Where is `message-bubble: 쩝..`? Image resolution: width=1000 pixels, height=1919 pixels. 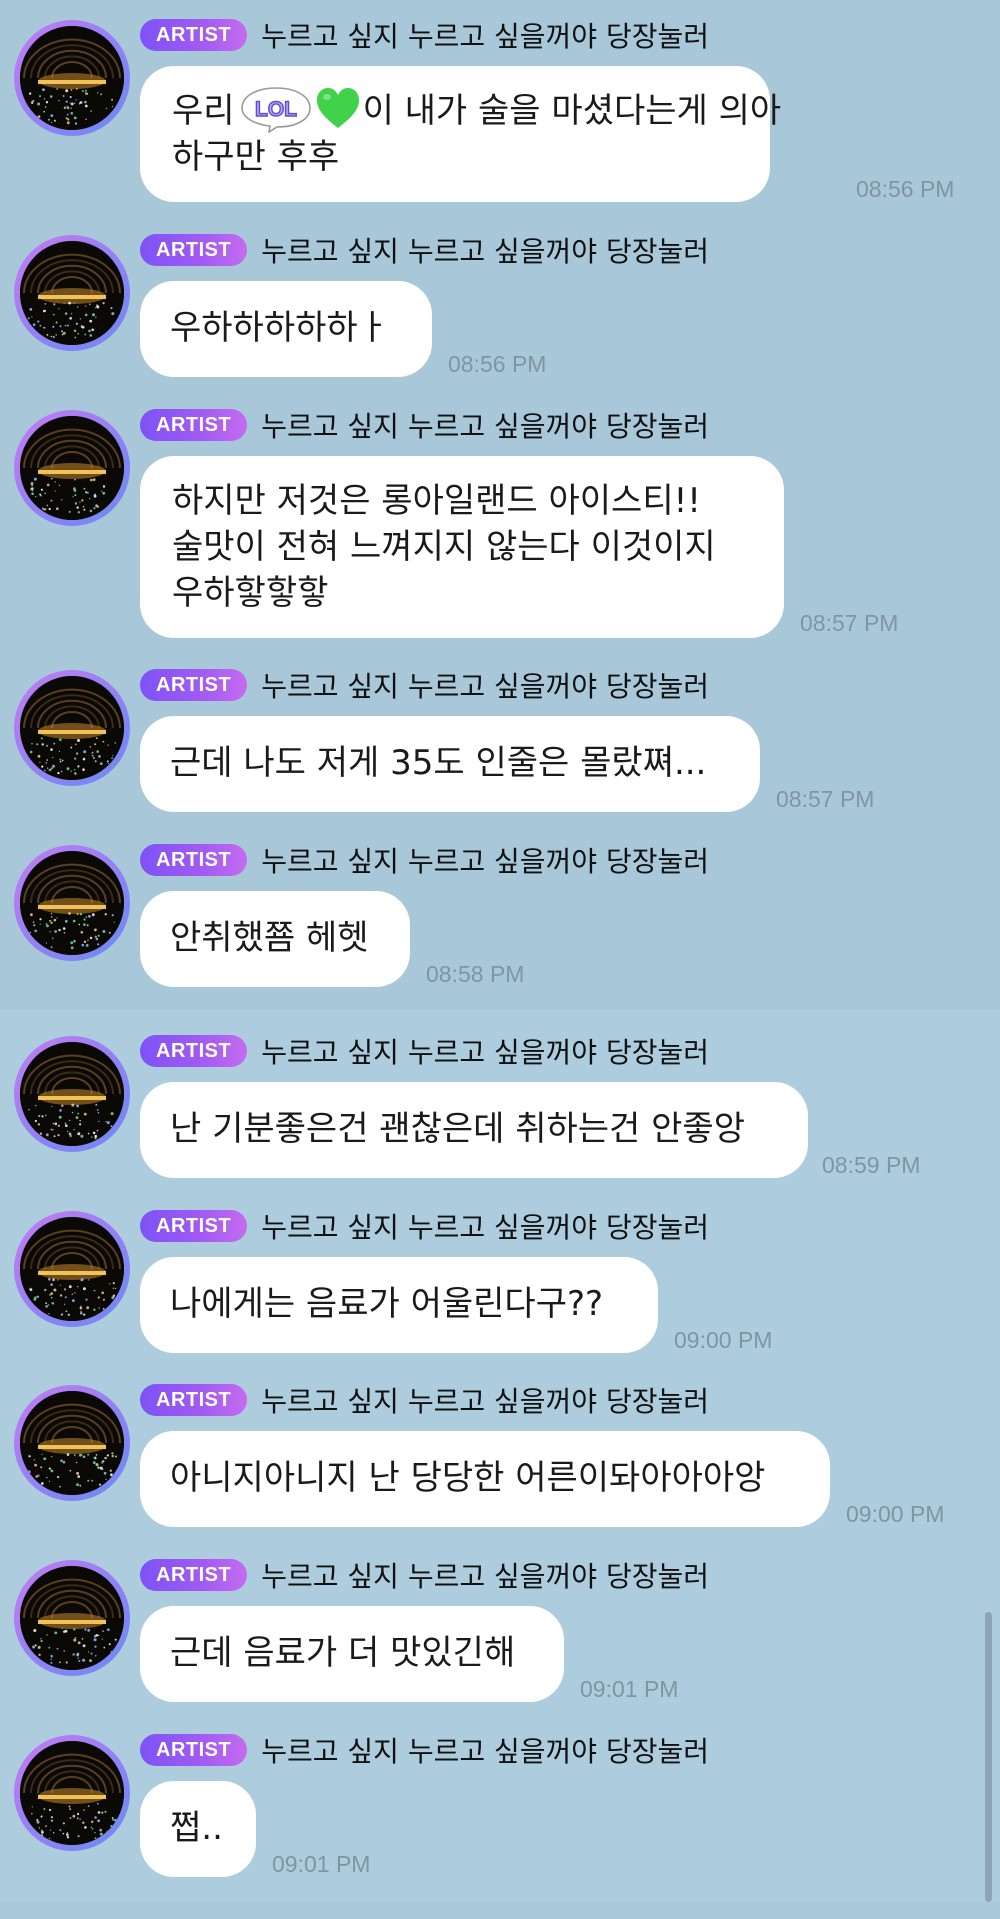 message-bubble: 쩝.. is located at coordinates (198, 1829).